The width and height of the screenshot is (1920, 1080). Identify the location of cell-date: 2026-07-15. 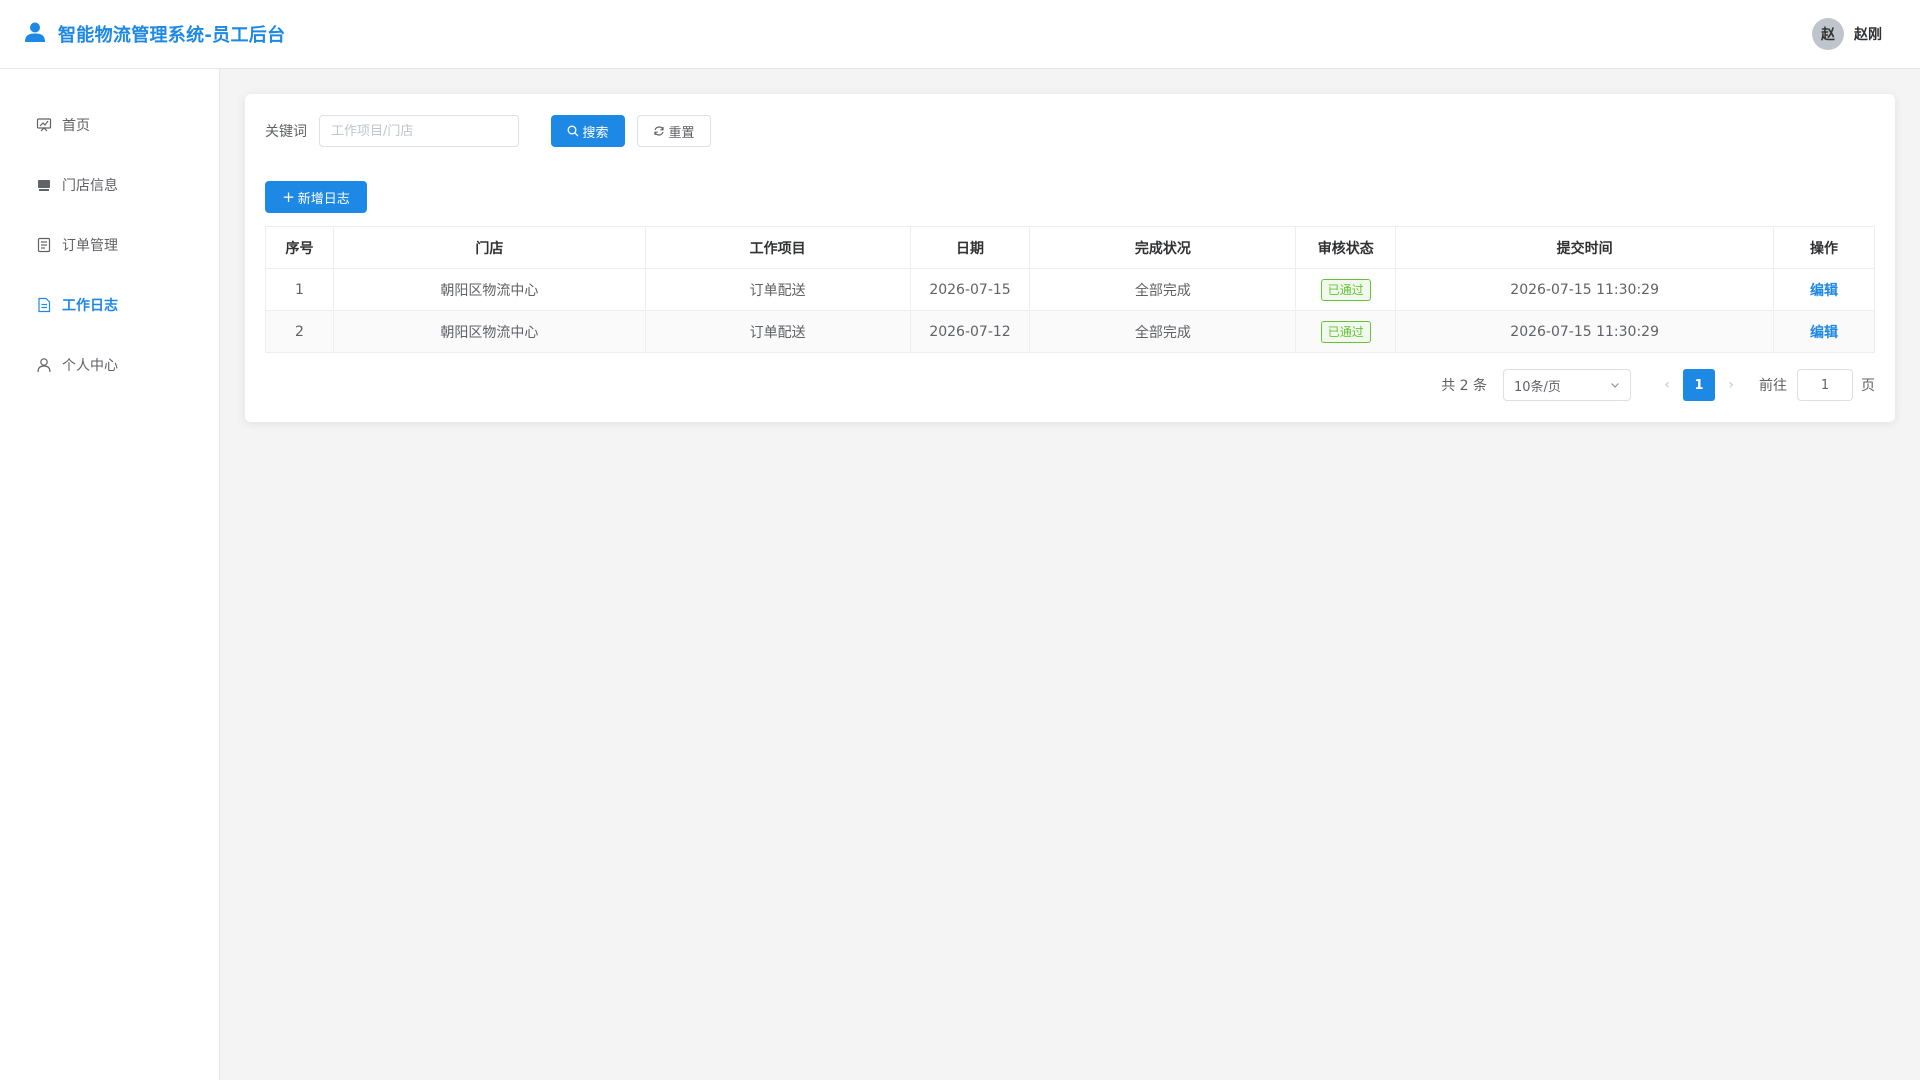
(970, 289).